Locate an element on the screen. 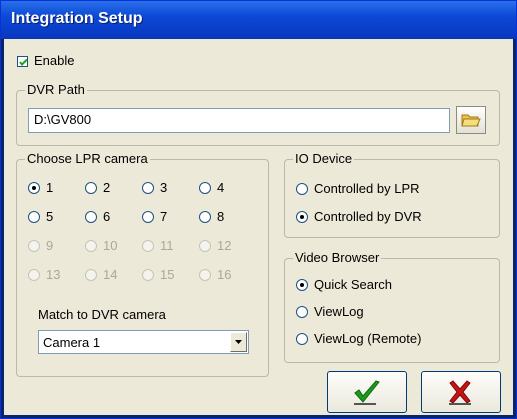  io-device-option-1-radio is located at coordinates (302, 189).